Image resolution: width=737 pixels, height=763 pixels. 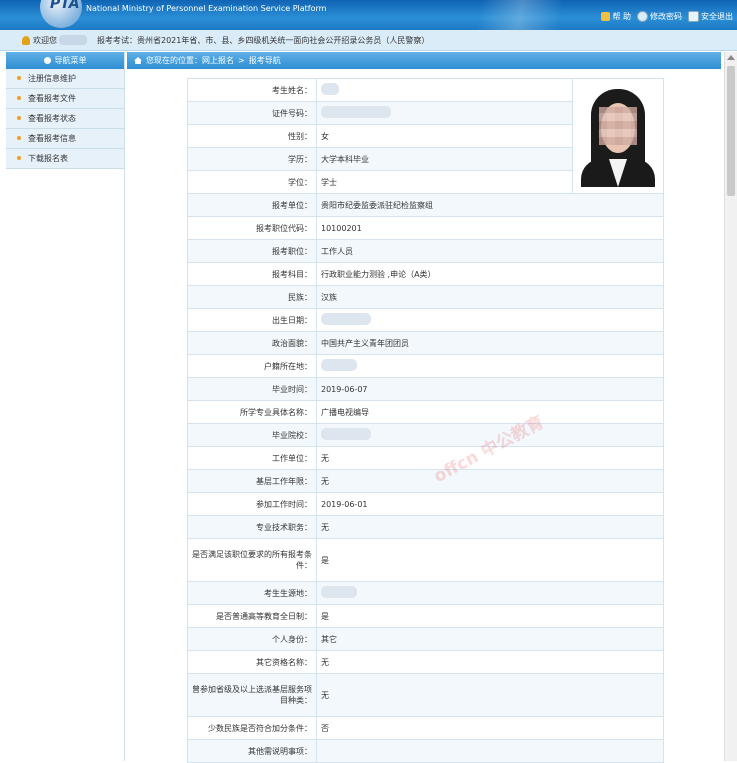 What do you see at coordinates (444, 182) in the screenshot?
I see `field-value: 学士` at bounding box center [444, 182].